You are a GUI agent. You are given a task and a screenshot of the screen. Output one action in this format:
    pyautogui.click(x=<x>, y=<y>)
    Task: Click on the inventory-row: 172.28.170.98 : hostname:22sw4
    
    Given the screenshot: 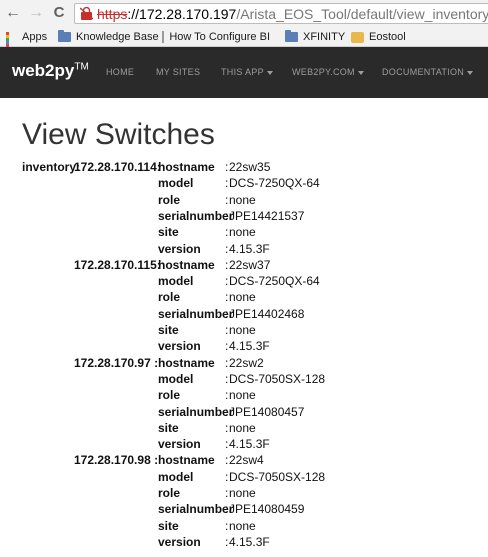 What is the action you would take?
    pyautogui.click(x=244, y=461)
    